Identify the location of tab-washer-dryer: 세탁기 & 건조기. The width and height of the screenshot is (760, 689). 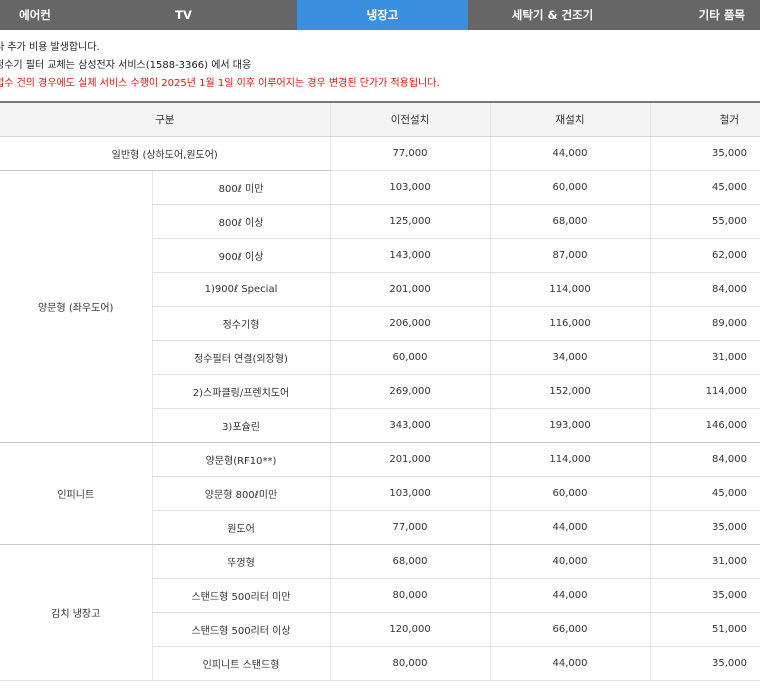
(552, 15).